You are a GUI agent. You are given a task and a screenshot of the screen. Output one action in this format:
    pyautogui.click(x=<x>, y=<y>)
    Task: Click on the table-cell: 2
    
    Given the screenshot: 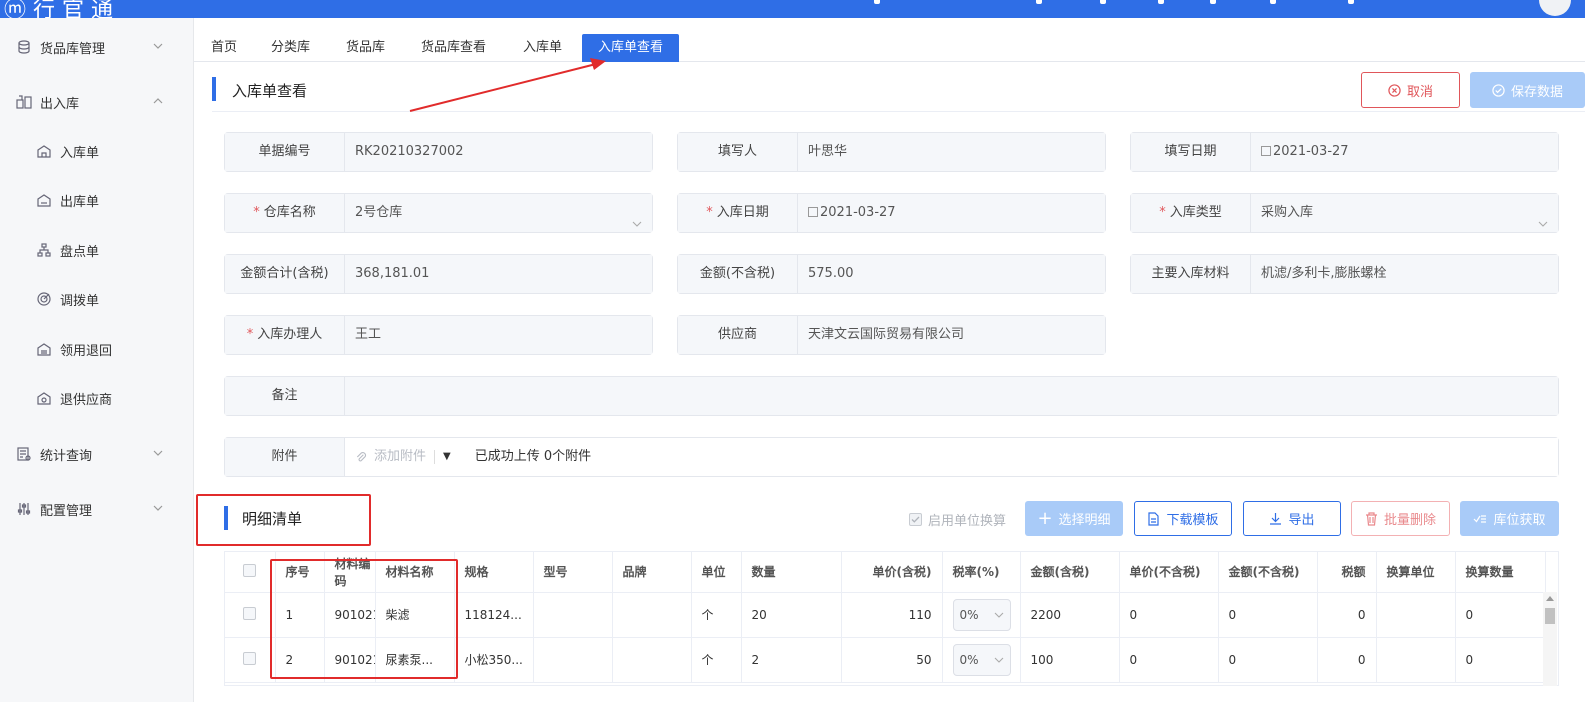 What is the action you would take?
    pyautogui.click(x=300, y=660)
    